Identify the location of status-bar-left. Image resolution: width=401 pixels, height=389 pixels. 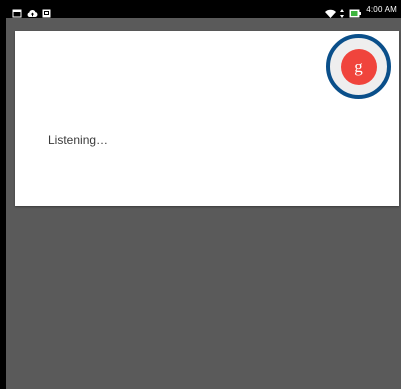
(32, 11).